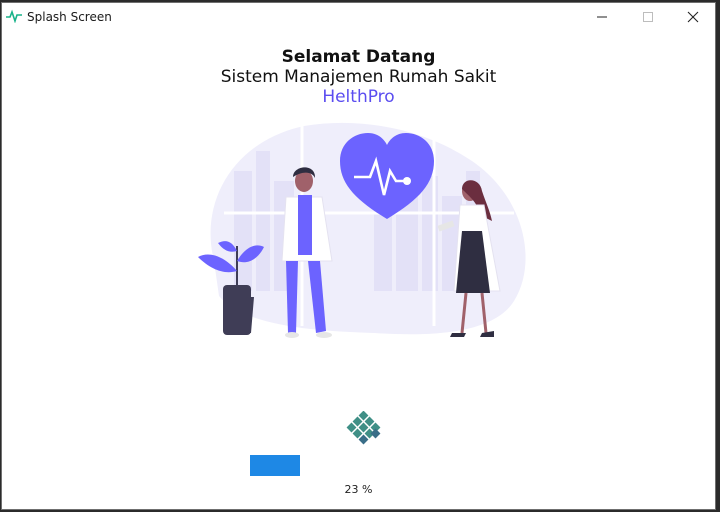 The width and height of the screenshot is (720, 512). I want to click on minimize-button, so click(602, 17).